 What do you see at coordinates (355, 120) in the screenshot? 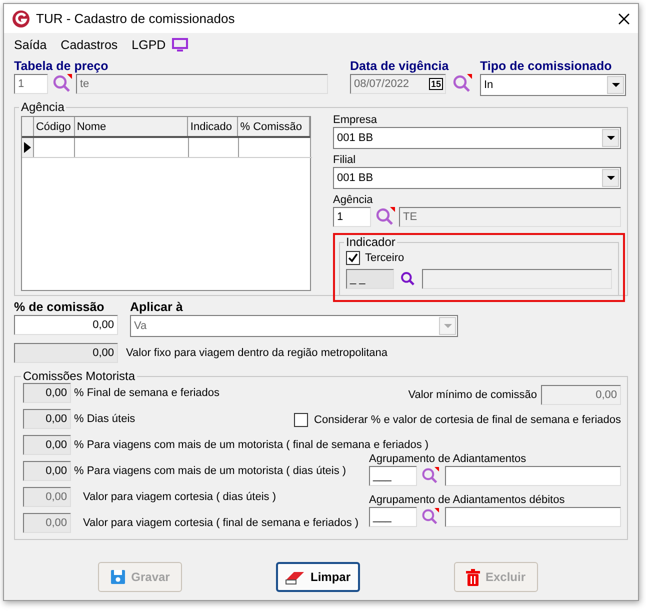
I see `field-label: Empresa` at bounding box center [355, 120].